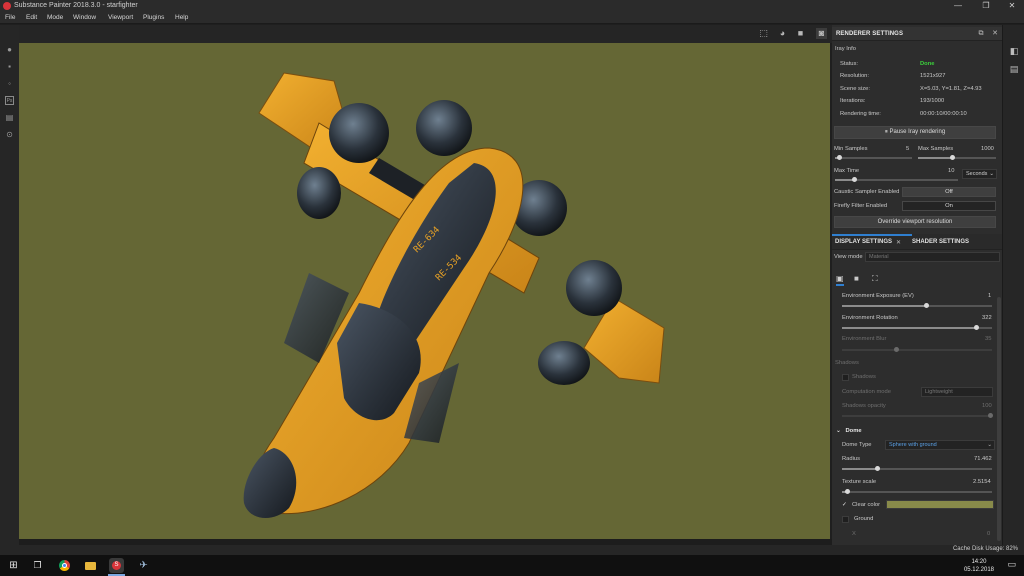  Describe the element at coordinates (859, 482) in the screenshot. I see `texture-scale-label: Texture scale` at that location.